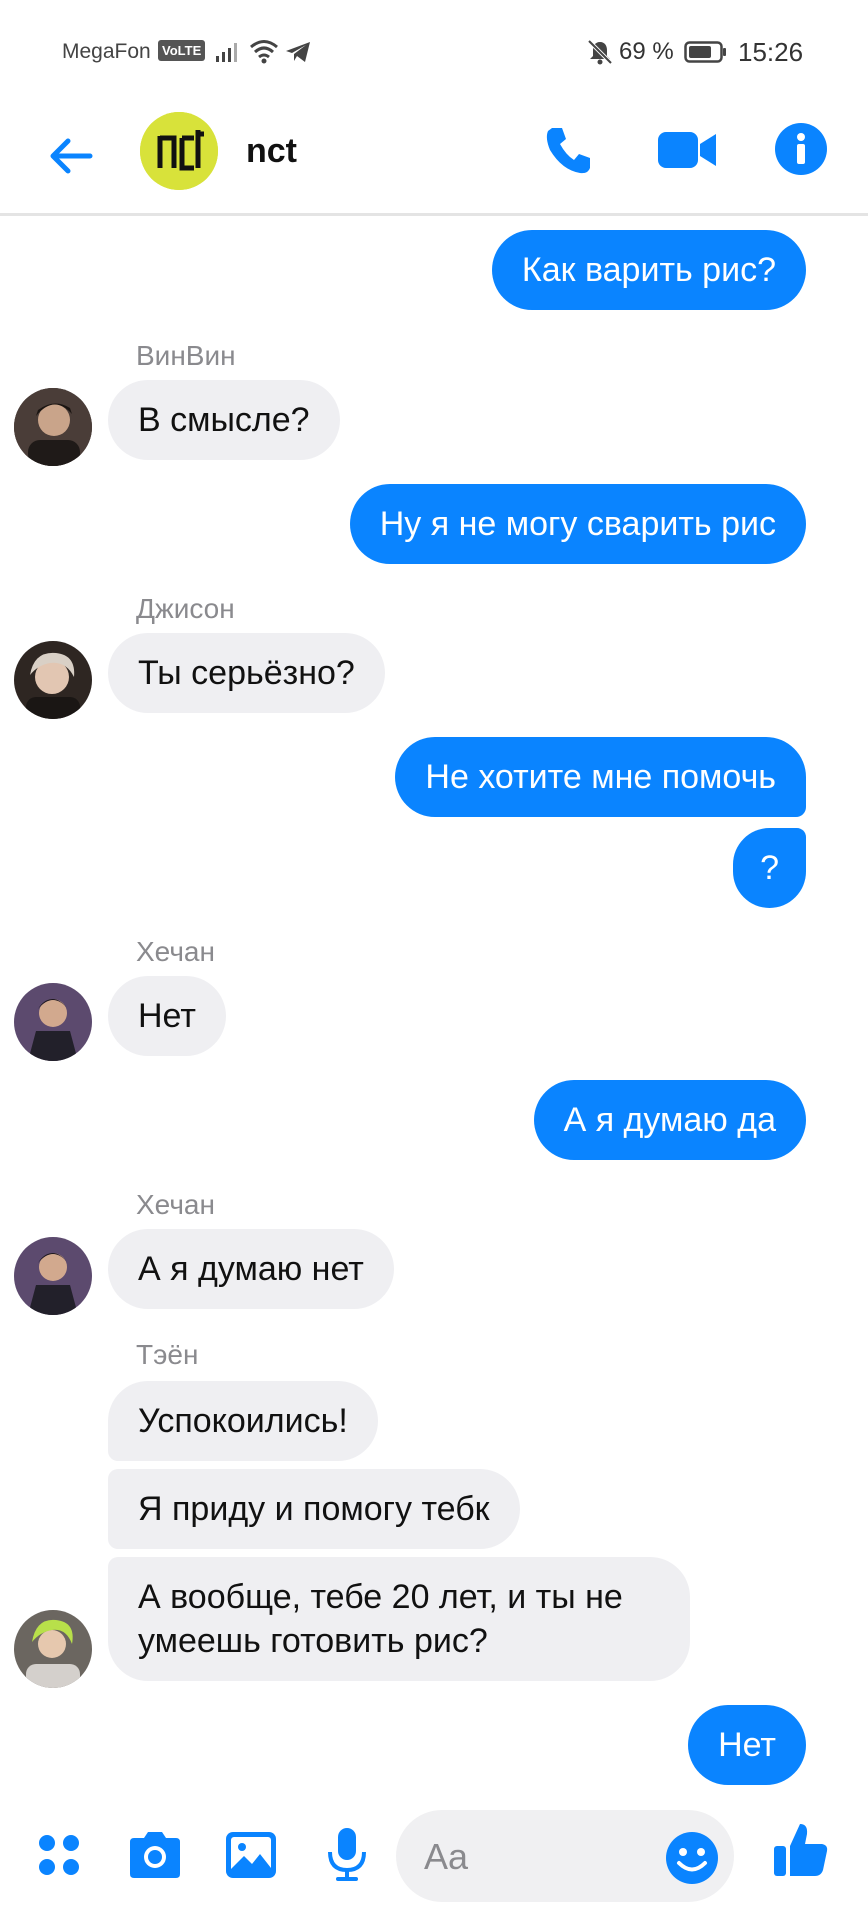 This screenshot has width=868, height=1920. Describe the element at coordinates (434, 50) in the screenshot. I see `status-bar: MegaFon VoLTE 69 % 15:26` at that location.